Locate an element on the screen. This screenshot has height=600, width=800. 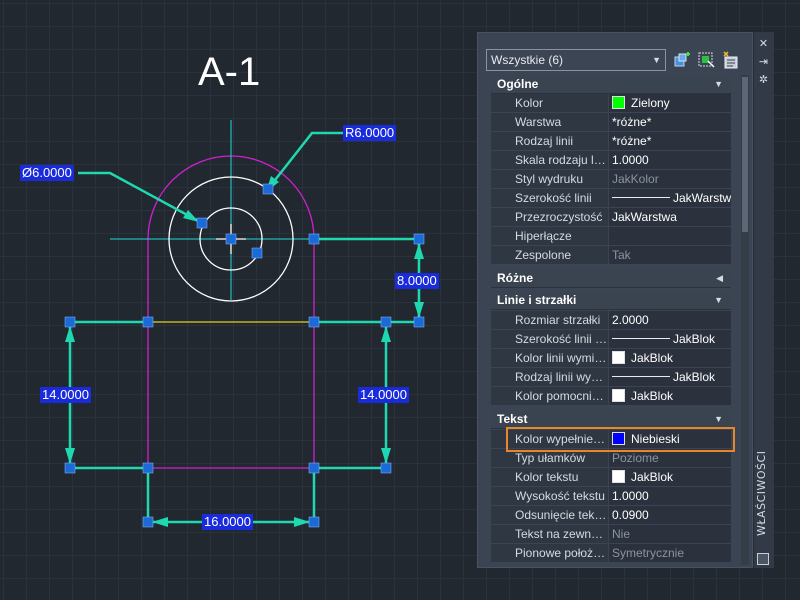
section-misc: Różne ◀ is located at coordinates (611, 278).